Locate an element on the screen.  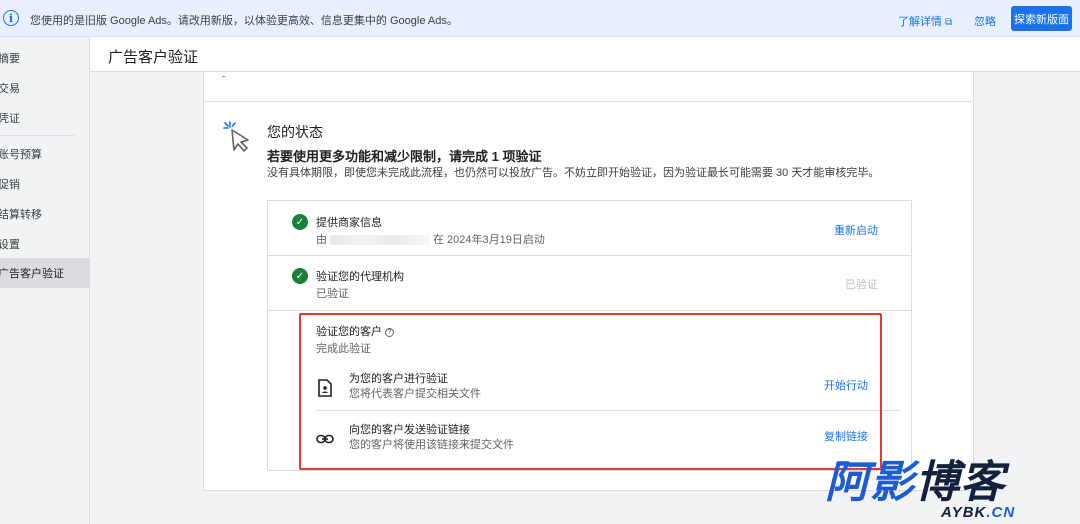
cursor-click-icon is located at coordinates (236, 136).